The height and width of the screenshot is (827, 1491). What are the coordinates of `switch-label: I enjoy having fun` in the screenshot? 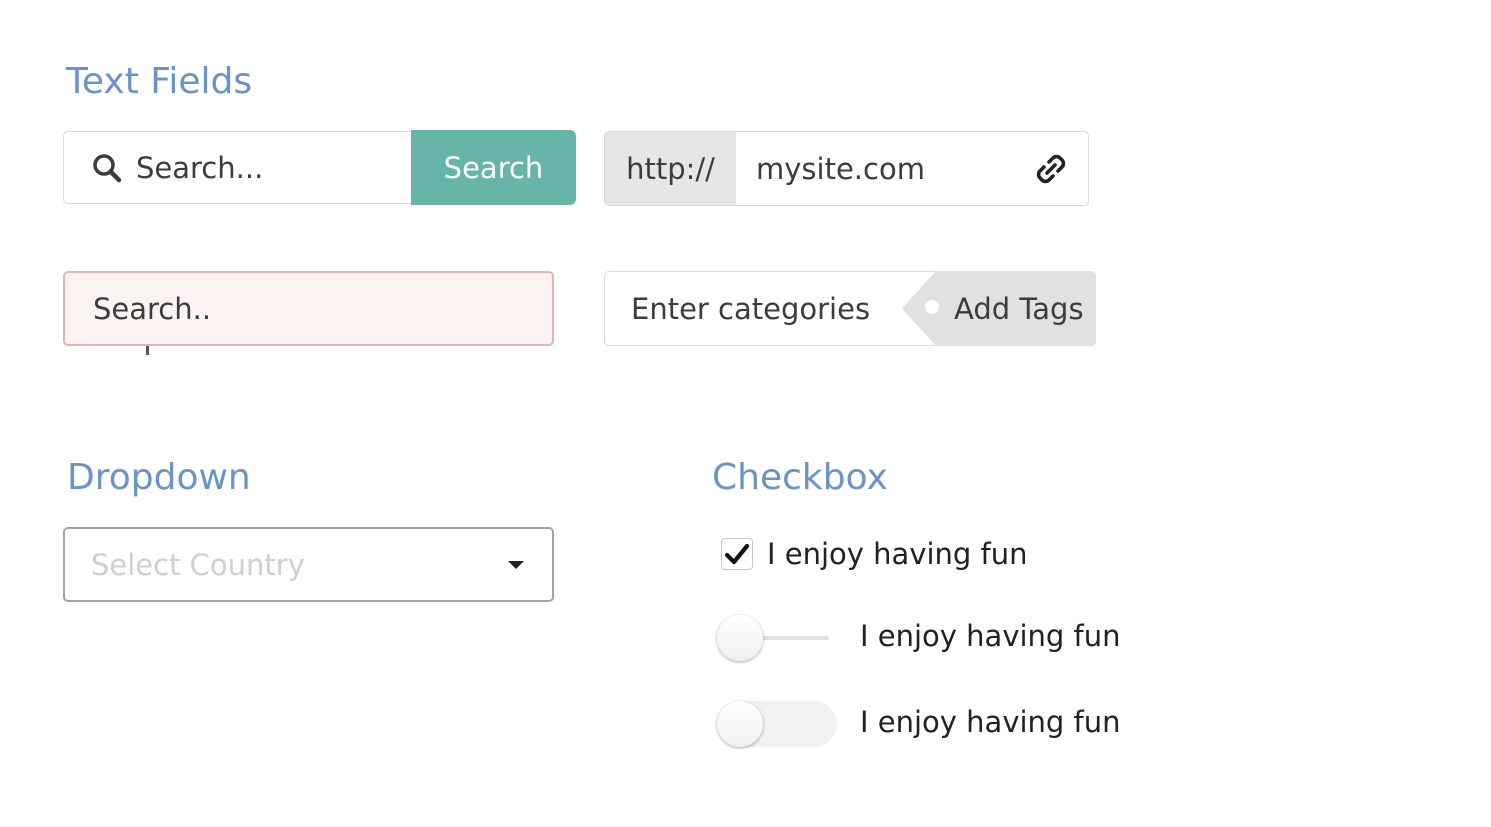 It's located at (990, 722).